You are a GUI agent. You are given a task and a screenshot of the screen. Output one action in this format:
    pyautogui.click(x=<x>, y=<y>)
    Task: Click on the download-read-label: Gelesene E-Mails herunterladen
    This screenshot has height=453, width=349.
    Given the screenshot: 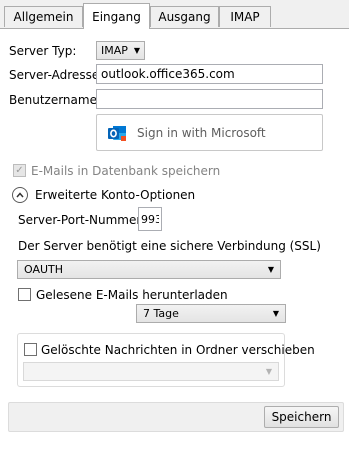 What is the action you would take?
    pyautogui.click(x=132, y=295)
    